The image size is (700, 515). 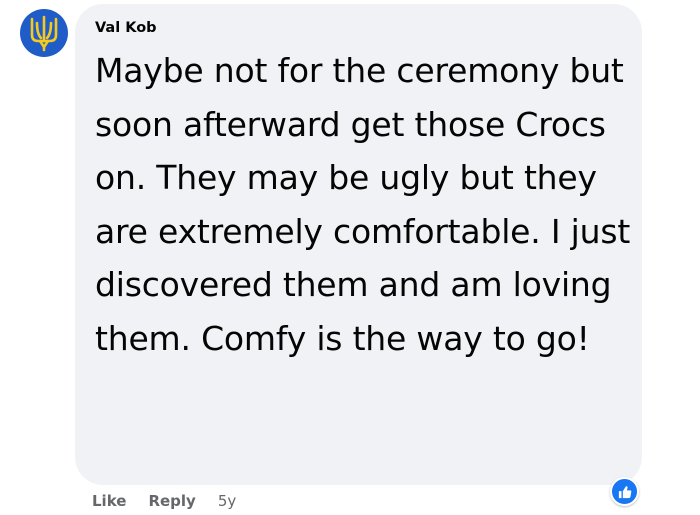 I want to click on comment-actions: Like Reply 5y, so click(x=164, y=501).